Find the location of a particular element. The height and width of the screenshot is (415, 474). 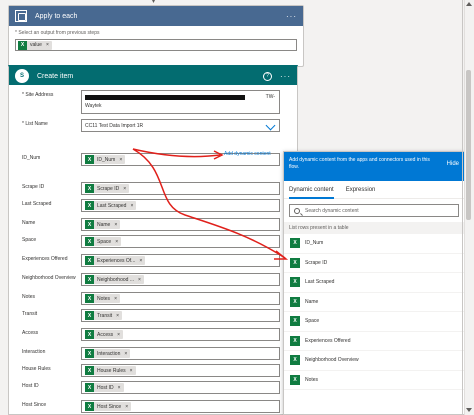

dynamic-item-label: Experiences Offered is located at coordinates (328, 340).